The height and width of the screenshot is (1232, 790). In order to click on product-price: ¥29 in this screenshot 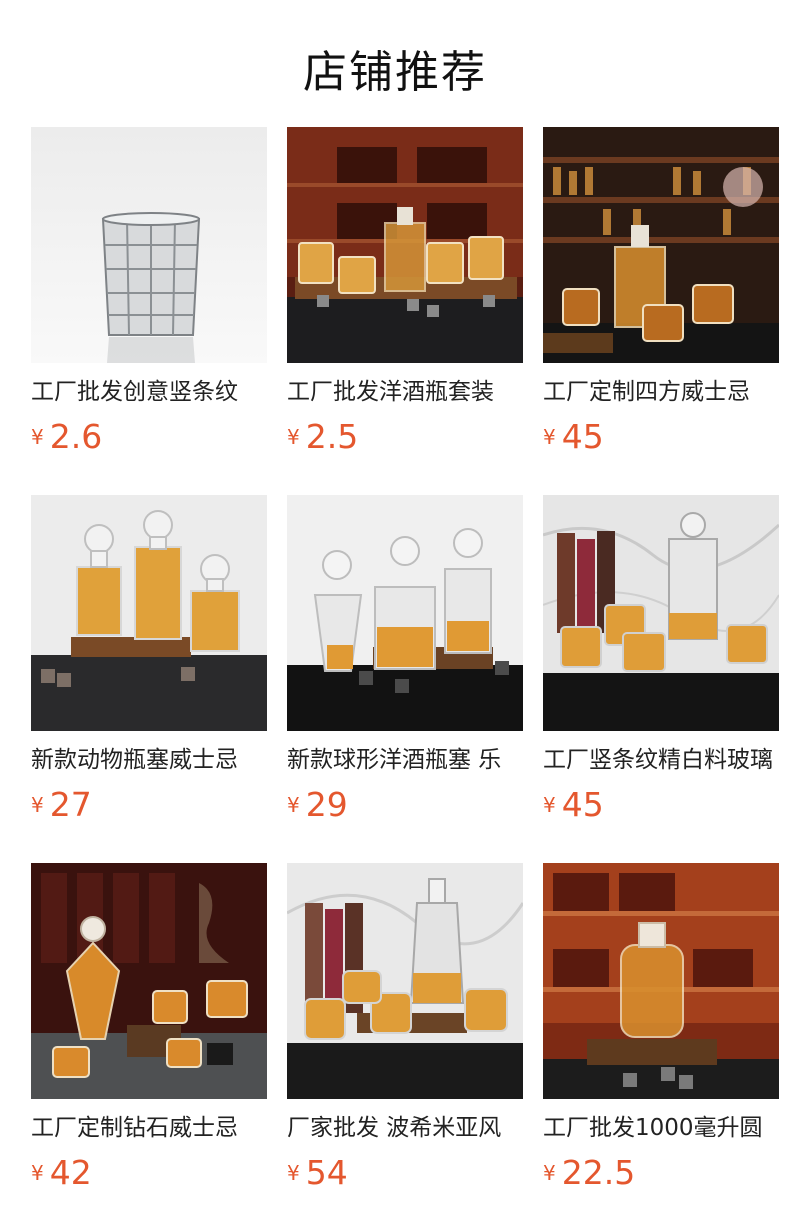, I will do `click(317, 807)`.